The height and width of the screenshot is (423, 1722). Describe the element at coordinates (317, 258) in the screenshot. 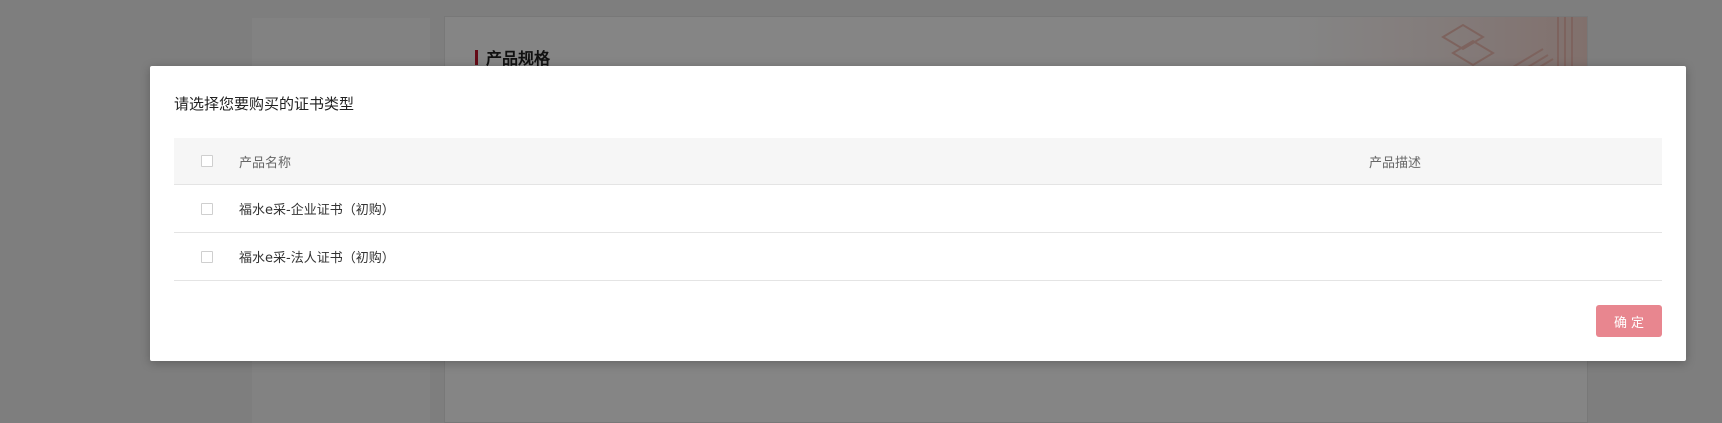

I see `product-name: 福水e采-法人证书（初购）` at that location.